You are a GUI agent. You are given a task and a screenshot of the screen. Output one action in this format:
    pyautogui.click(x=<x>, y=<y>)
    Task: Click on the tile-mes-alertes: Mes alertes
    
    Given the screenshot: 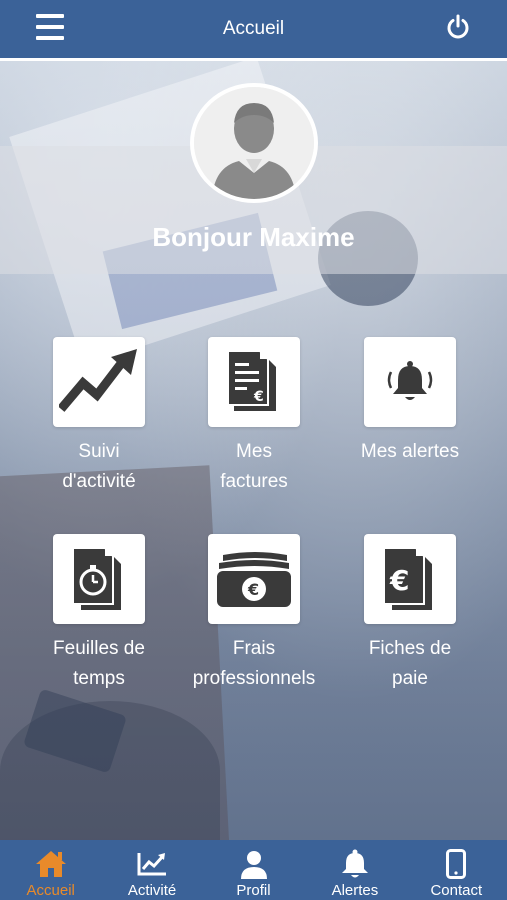 What is the action you would take?
    pyautogui.click(x=410, y=422)
    